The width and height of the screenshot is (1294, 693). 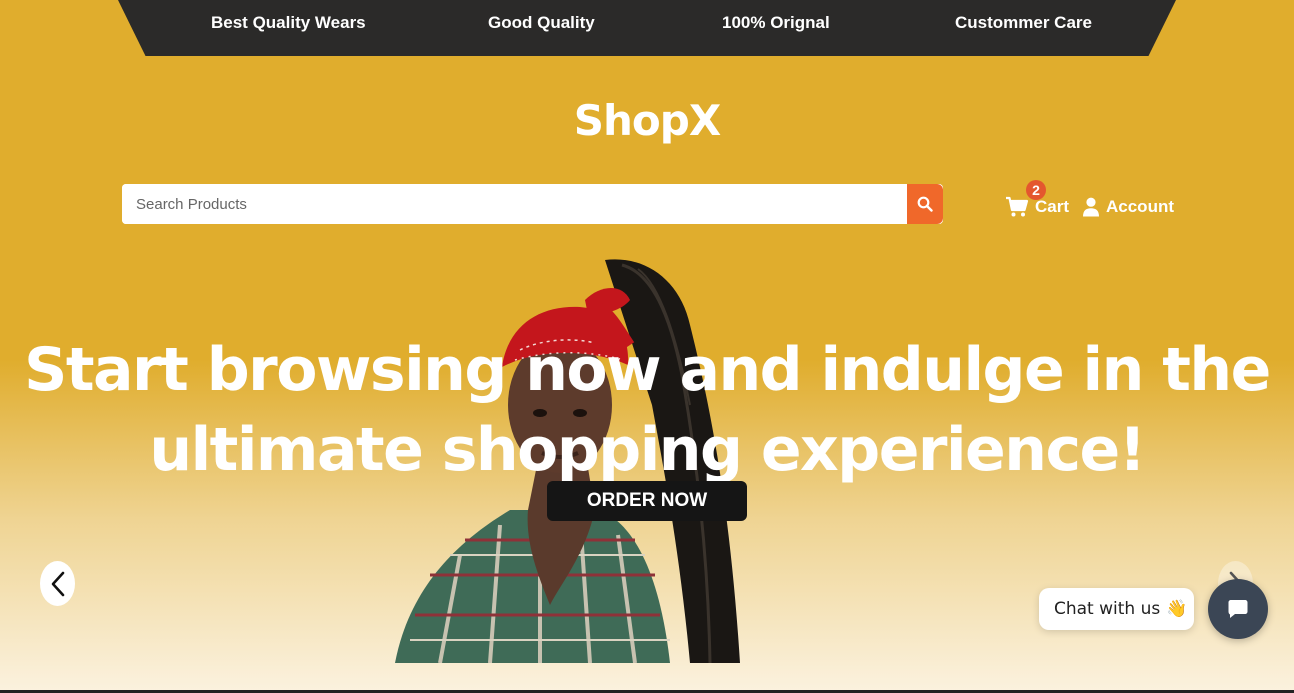 What do you see at coordinates (1036, 190) in the screenshot?
I see `cart-count-badge: 2` at bounding box center [1036, 190].